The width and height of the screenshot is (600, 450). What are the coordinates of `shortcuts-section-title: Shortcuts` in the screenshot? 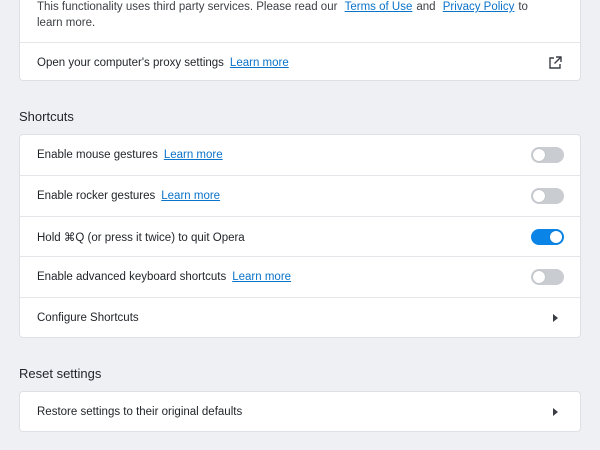 It's located at (46, 116).